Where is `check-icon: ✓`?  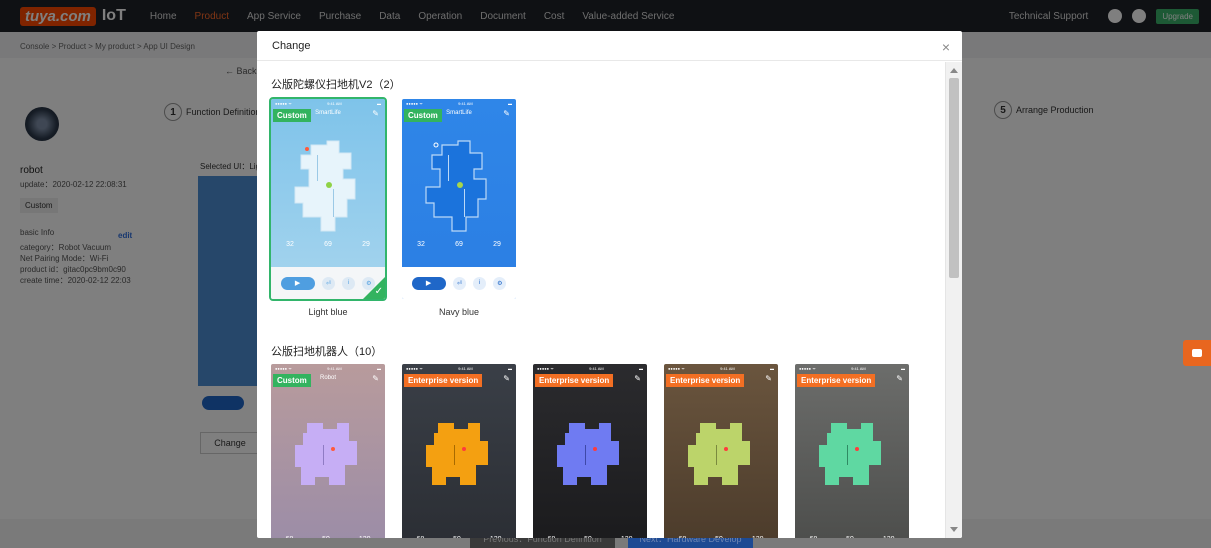 check-icon: ✓ is located at coordinates (378, 291).